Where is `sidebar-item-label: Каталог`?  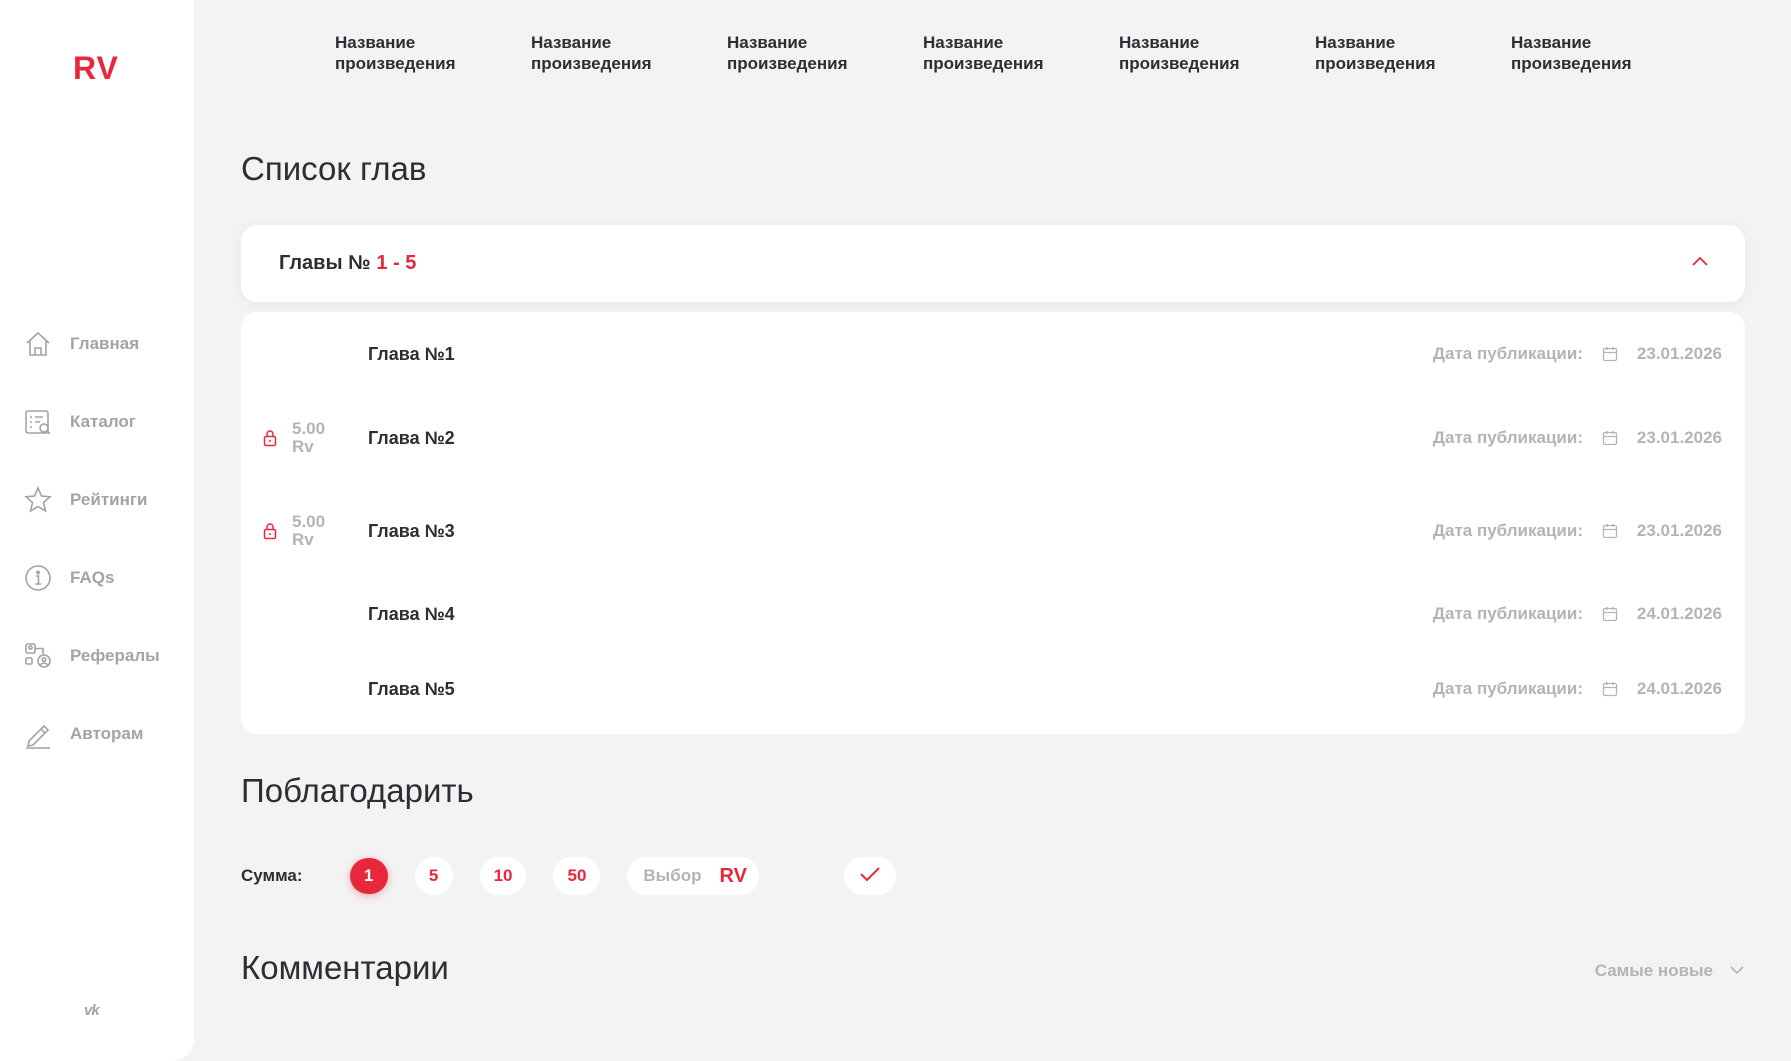 sidebar-item-label: Каталог is located at coordinates (103, 421).